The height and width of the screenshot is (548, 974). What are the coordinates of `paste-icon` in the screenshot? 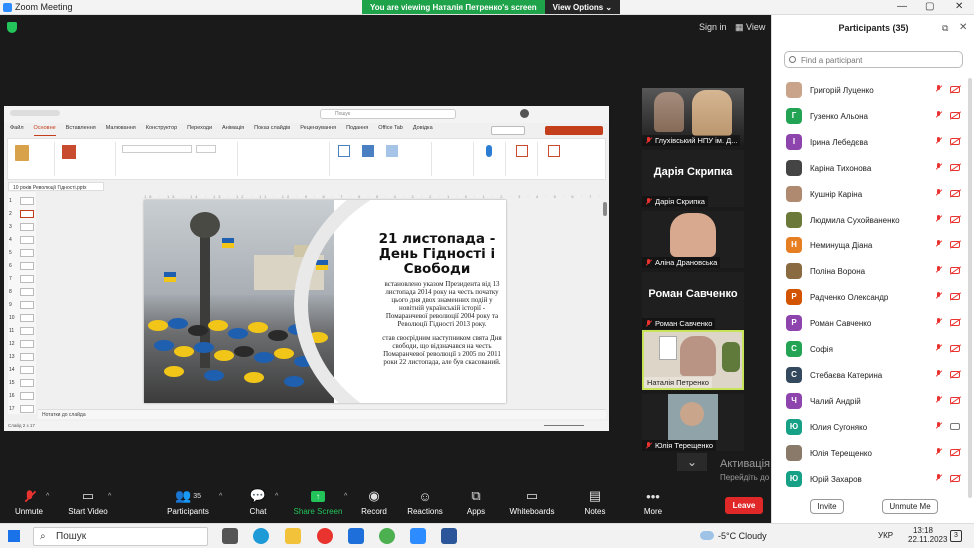 It's located at (22, 153).